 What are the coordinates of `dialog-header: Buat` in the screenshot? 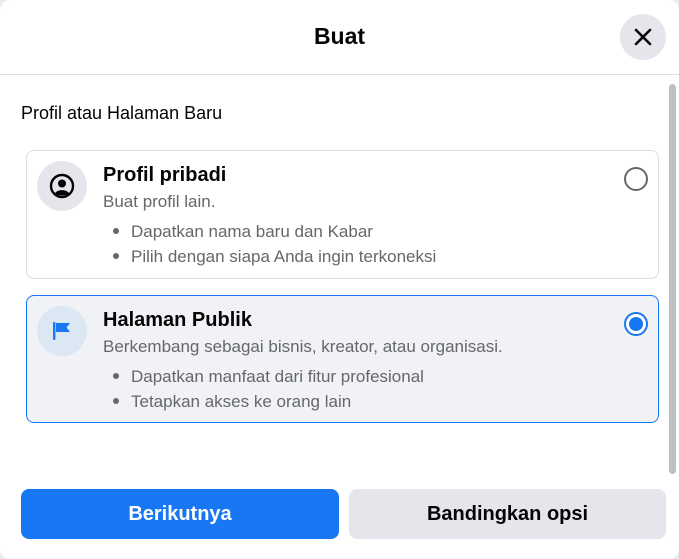 It's located at (339, 37).